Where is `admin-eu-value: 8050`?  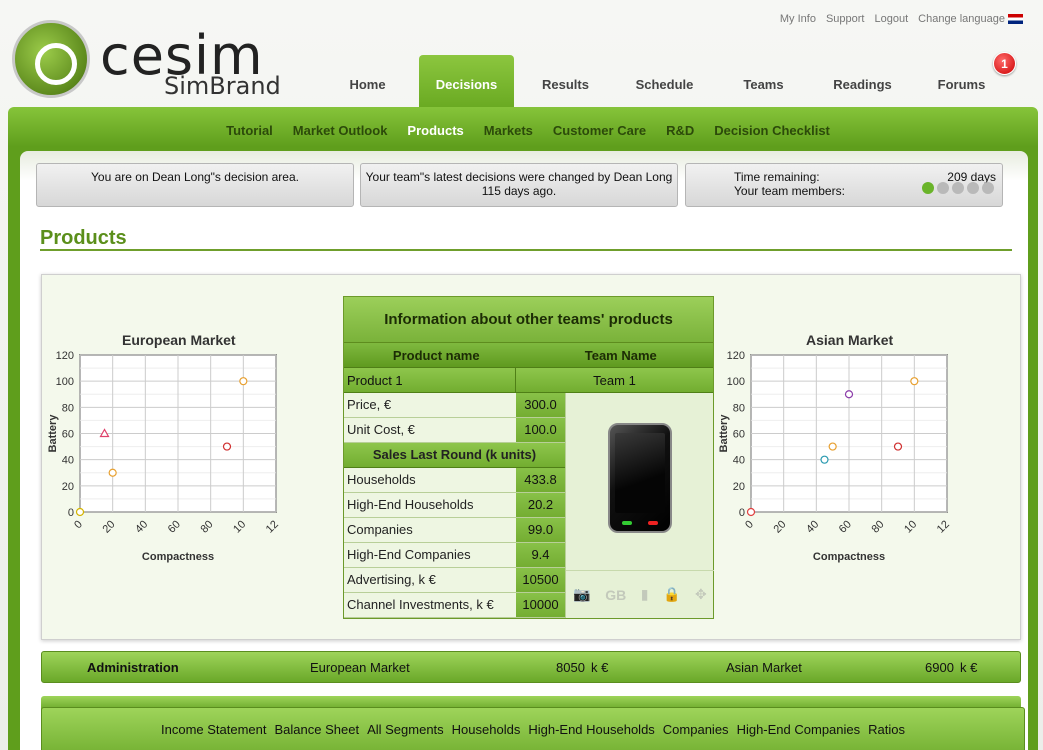 admin-eu-value: 8050 is located at coordinates (570, 667).